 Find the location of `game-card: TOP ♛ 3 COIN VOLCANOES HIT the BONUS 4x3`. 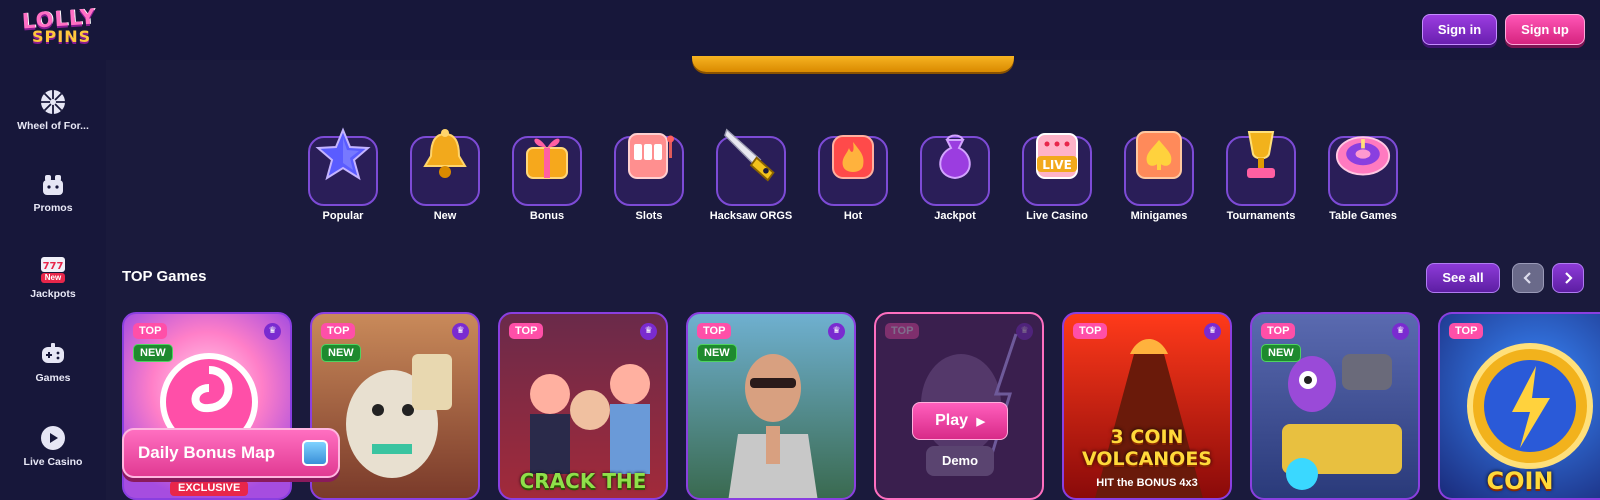

game-card: TOP ♛ 3 COIN VOLCANOES HIT the BONUS 4x3 is located at coordinates (1147, 406).